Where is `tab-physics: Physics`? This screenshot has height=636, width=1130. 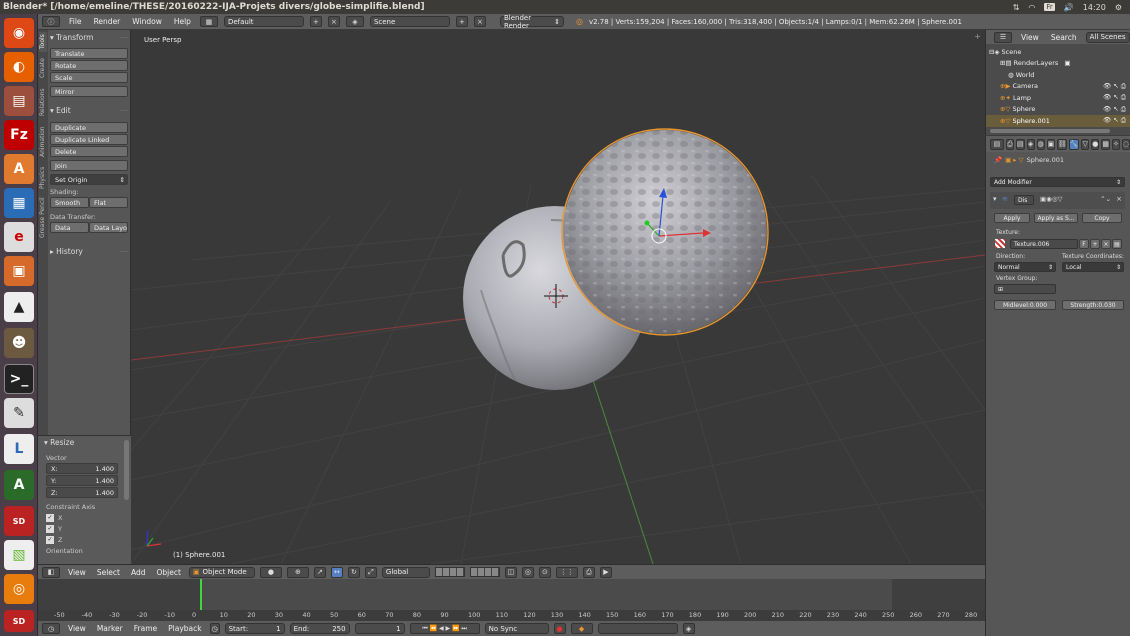
tab-physics: Physics is located at coordinates (43, 178).